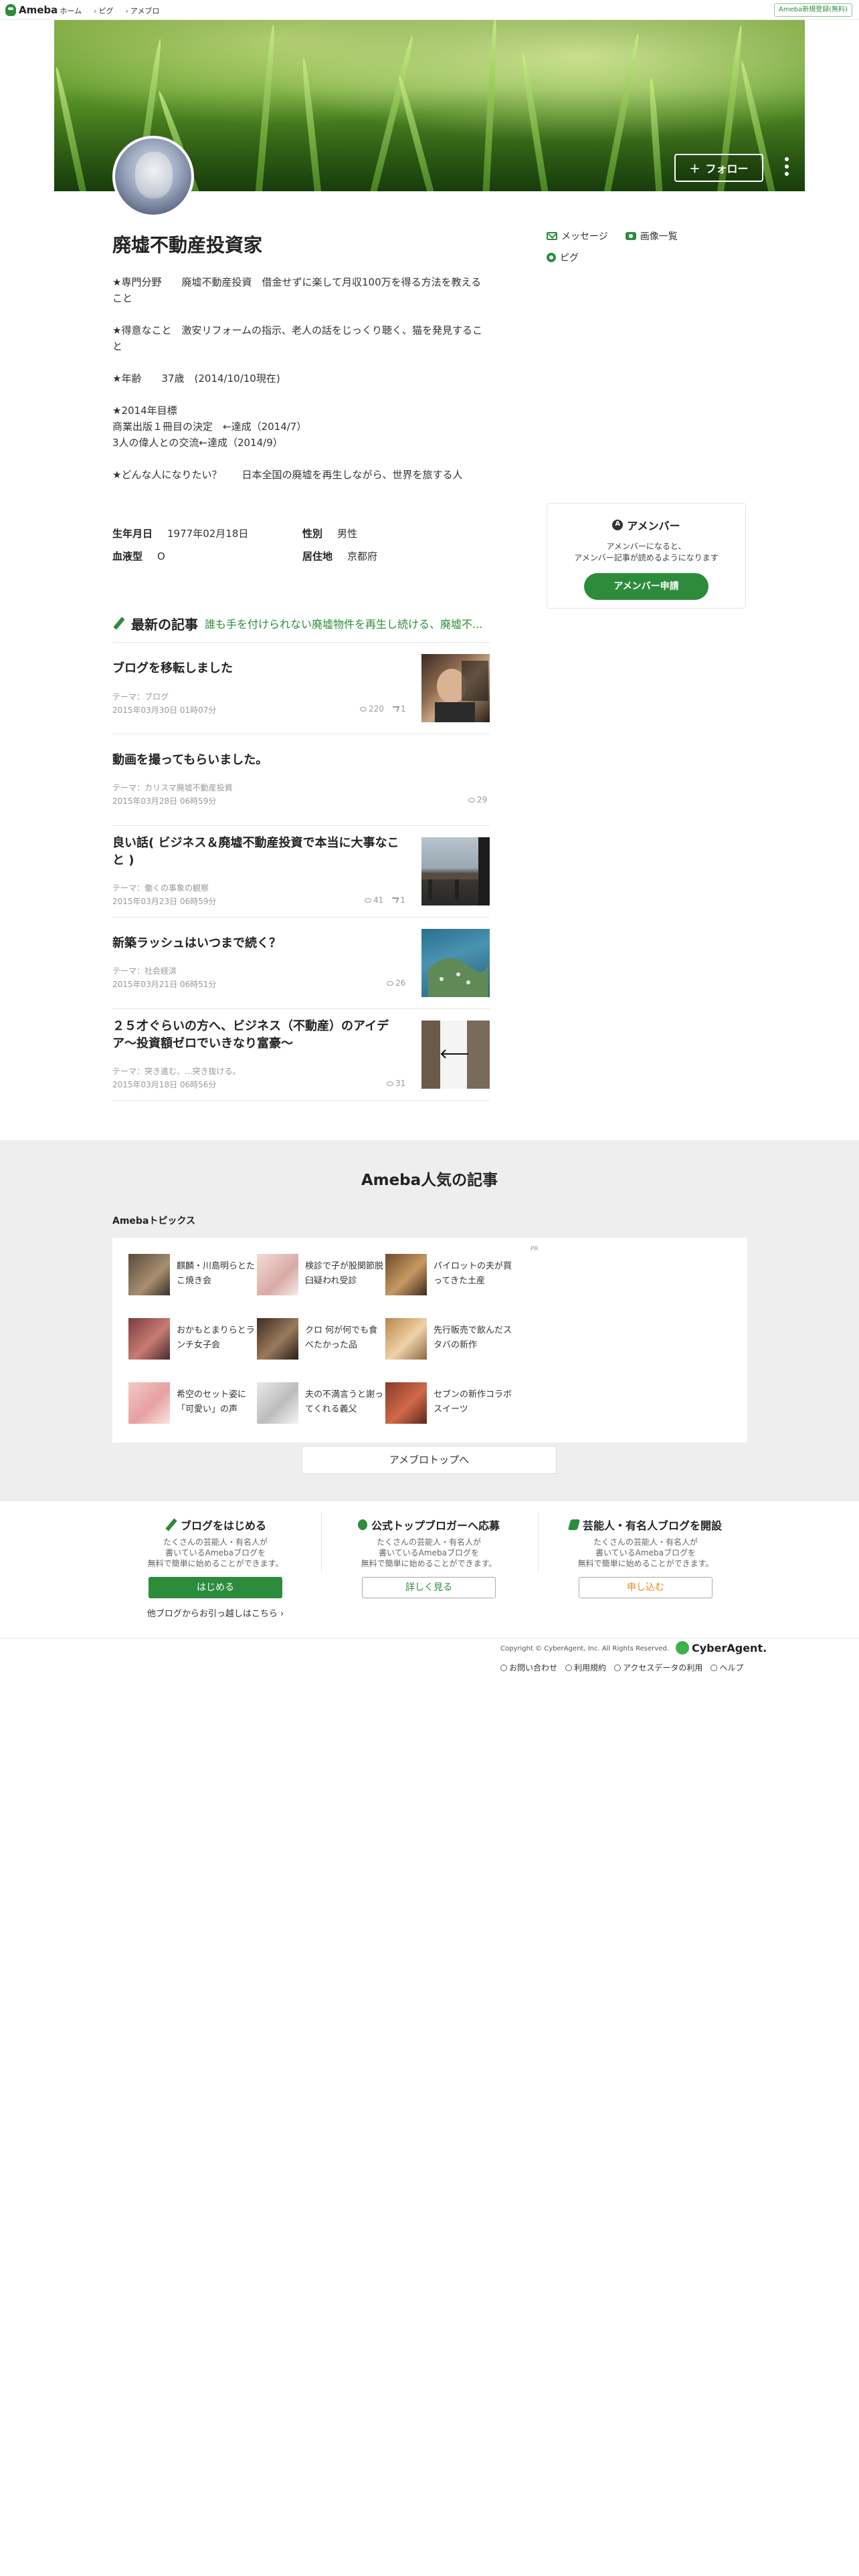  What do you see at coordinates (176, 1071) in the screenshot?
I see `article-theme: テーマ：突き進む、...突き抜ける。` at bounding box center [176, 1071].